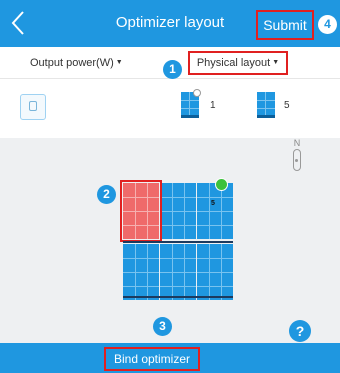 The width and height of the screenshot is (340, 373). Describe the element at coordinates (178, 297) in the screenshot. I see `string-baseline` at that location.